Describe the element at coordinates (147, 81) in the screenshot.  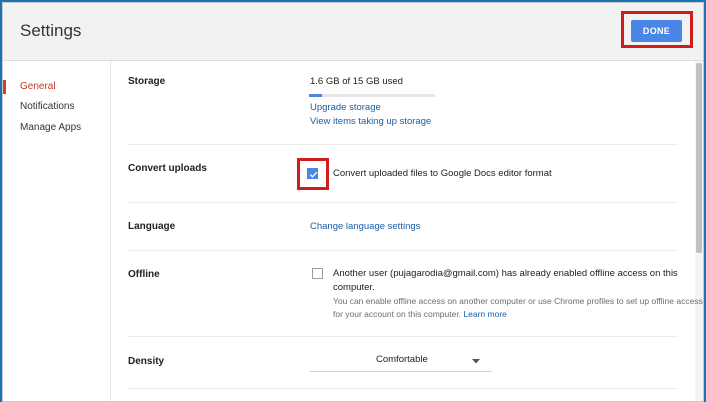
I see `storage-label: Storage` at that location.